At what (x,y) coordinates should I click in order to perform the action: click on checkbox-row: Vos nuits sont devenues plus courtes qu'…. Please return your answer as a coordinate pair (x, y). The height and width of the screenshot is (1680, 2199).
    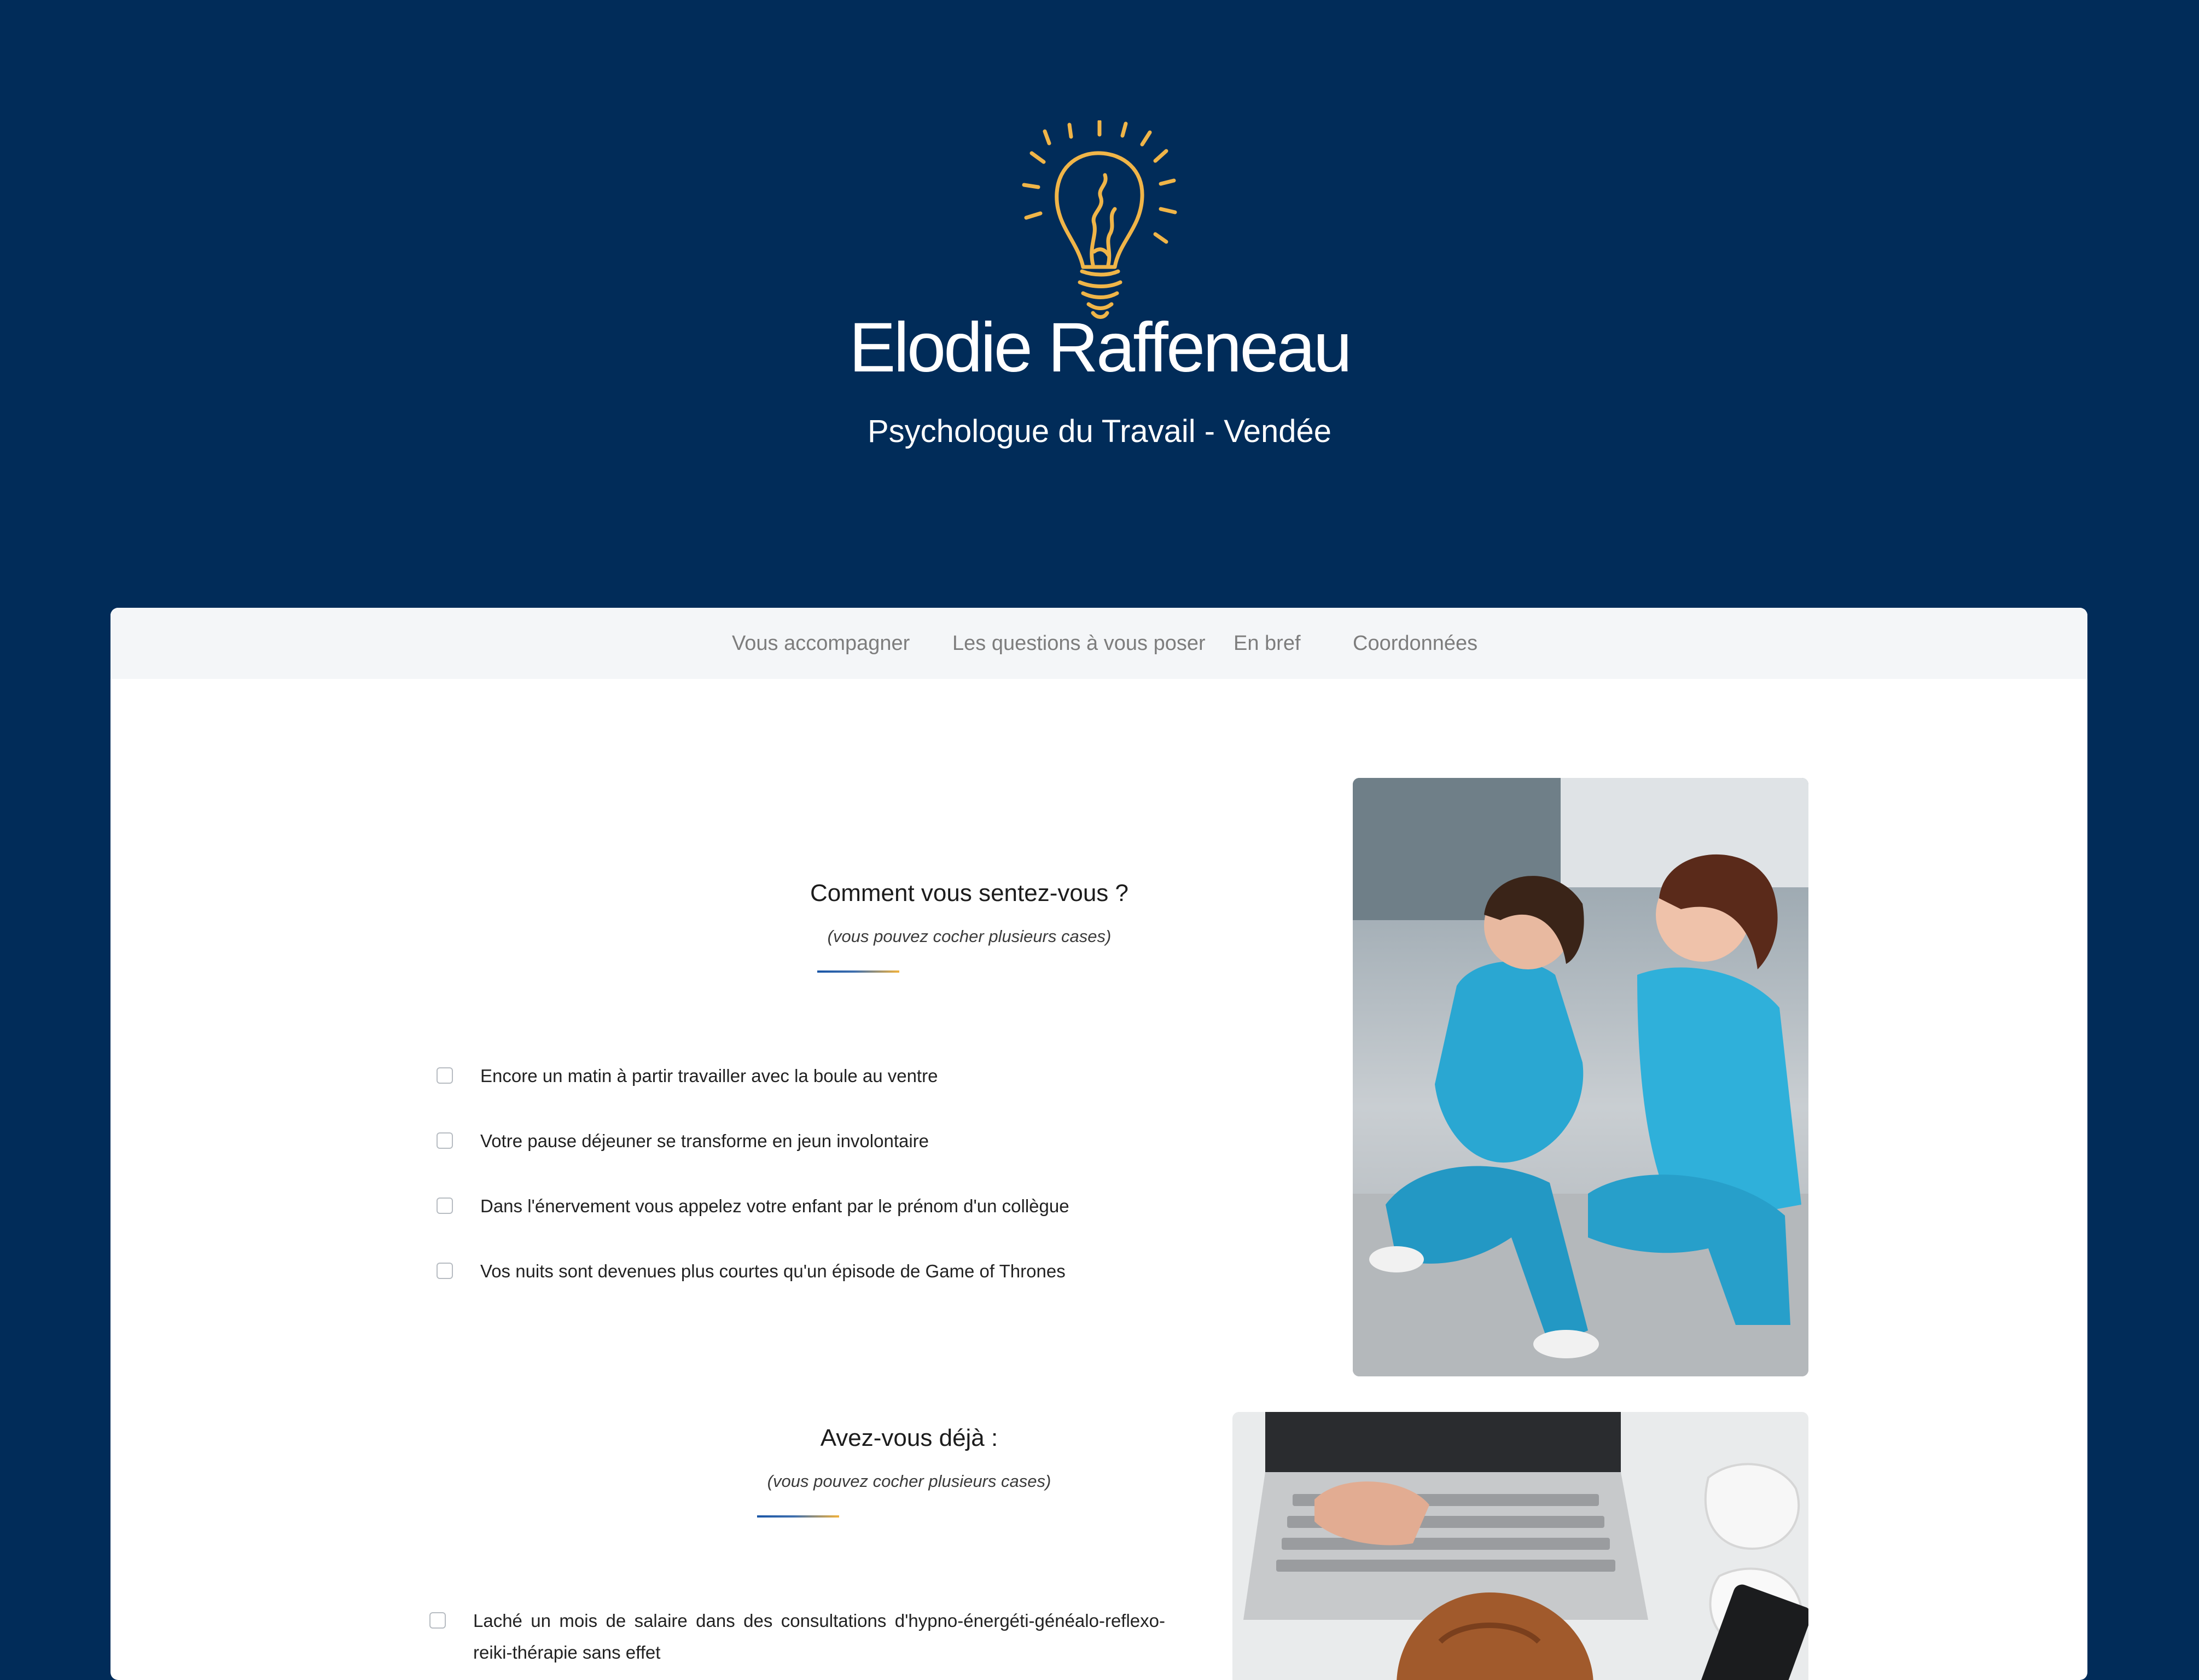
    Looking at the image, I should click on (751, 1274).